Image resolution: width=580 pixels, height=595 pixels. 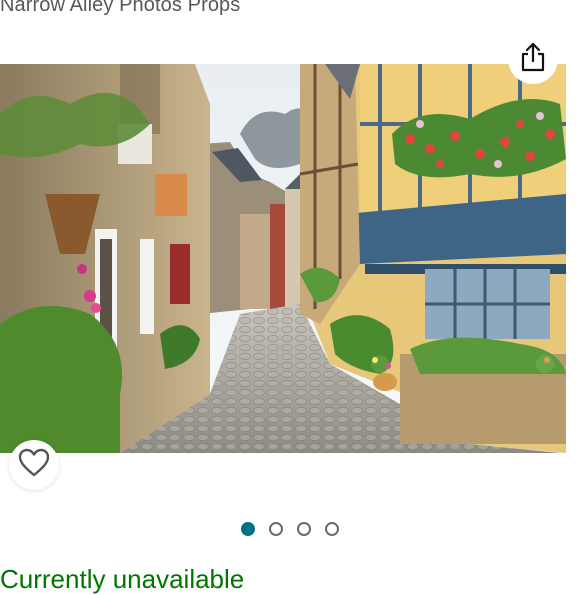 I want to click on product-title: Narrow Alley Photos Props, so click(x=120, y=8).